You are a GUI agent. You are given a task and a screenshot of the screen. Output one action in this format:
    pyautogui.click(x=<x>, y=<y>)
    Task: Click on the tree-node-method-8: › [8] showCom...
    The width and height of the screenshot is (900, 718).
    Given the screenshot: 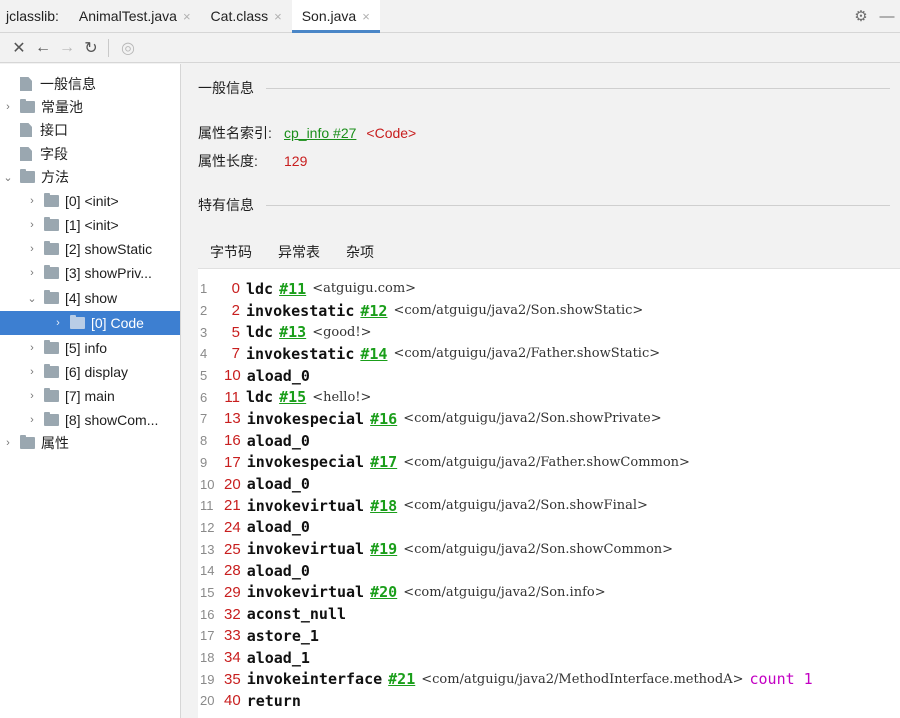 What is the action you would take?
    pyautogui.click(x=90, y=420)
    